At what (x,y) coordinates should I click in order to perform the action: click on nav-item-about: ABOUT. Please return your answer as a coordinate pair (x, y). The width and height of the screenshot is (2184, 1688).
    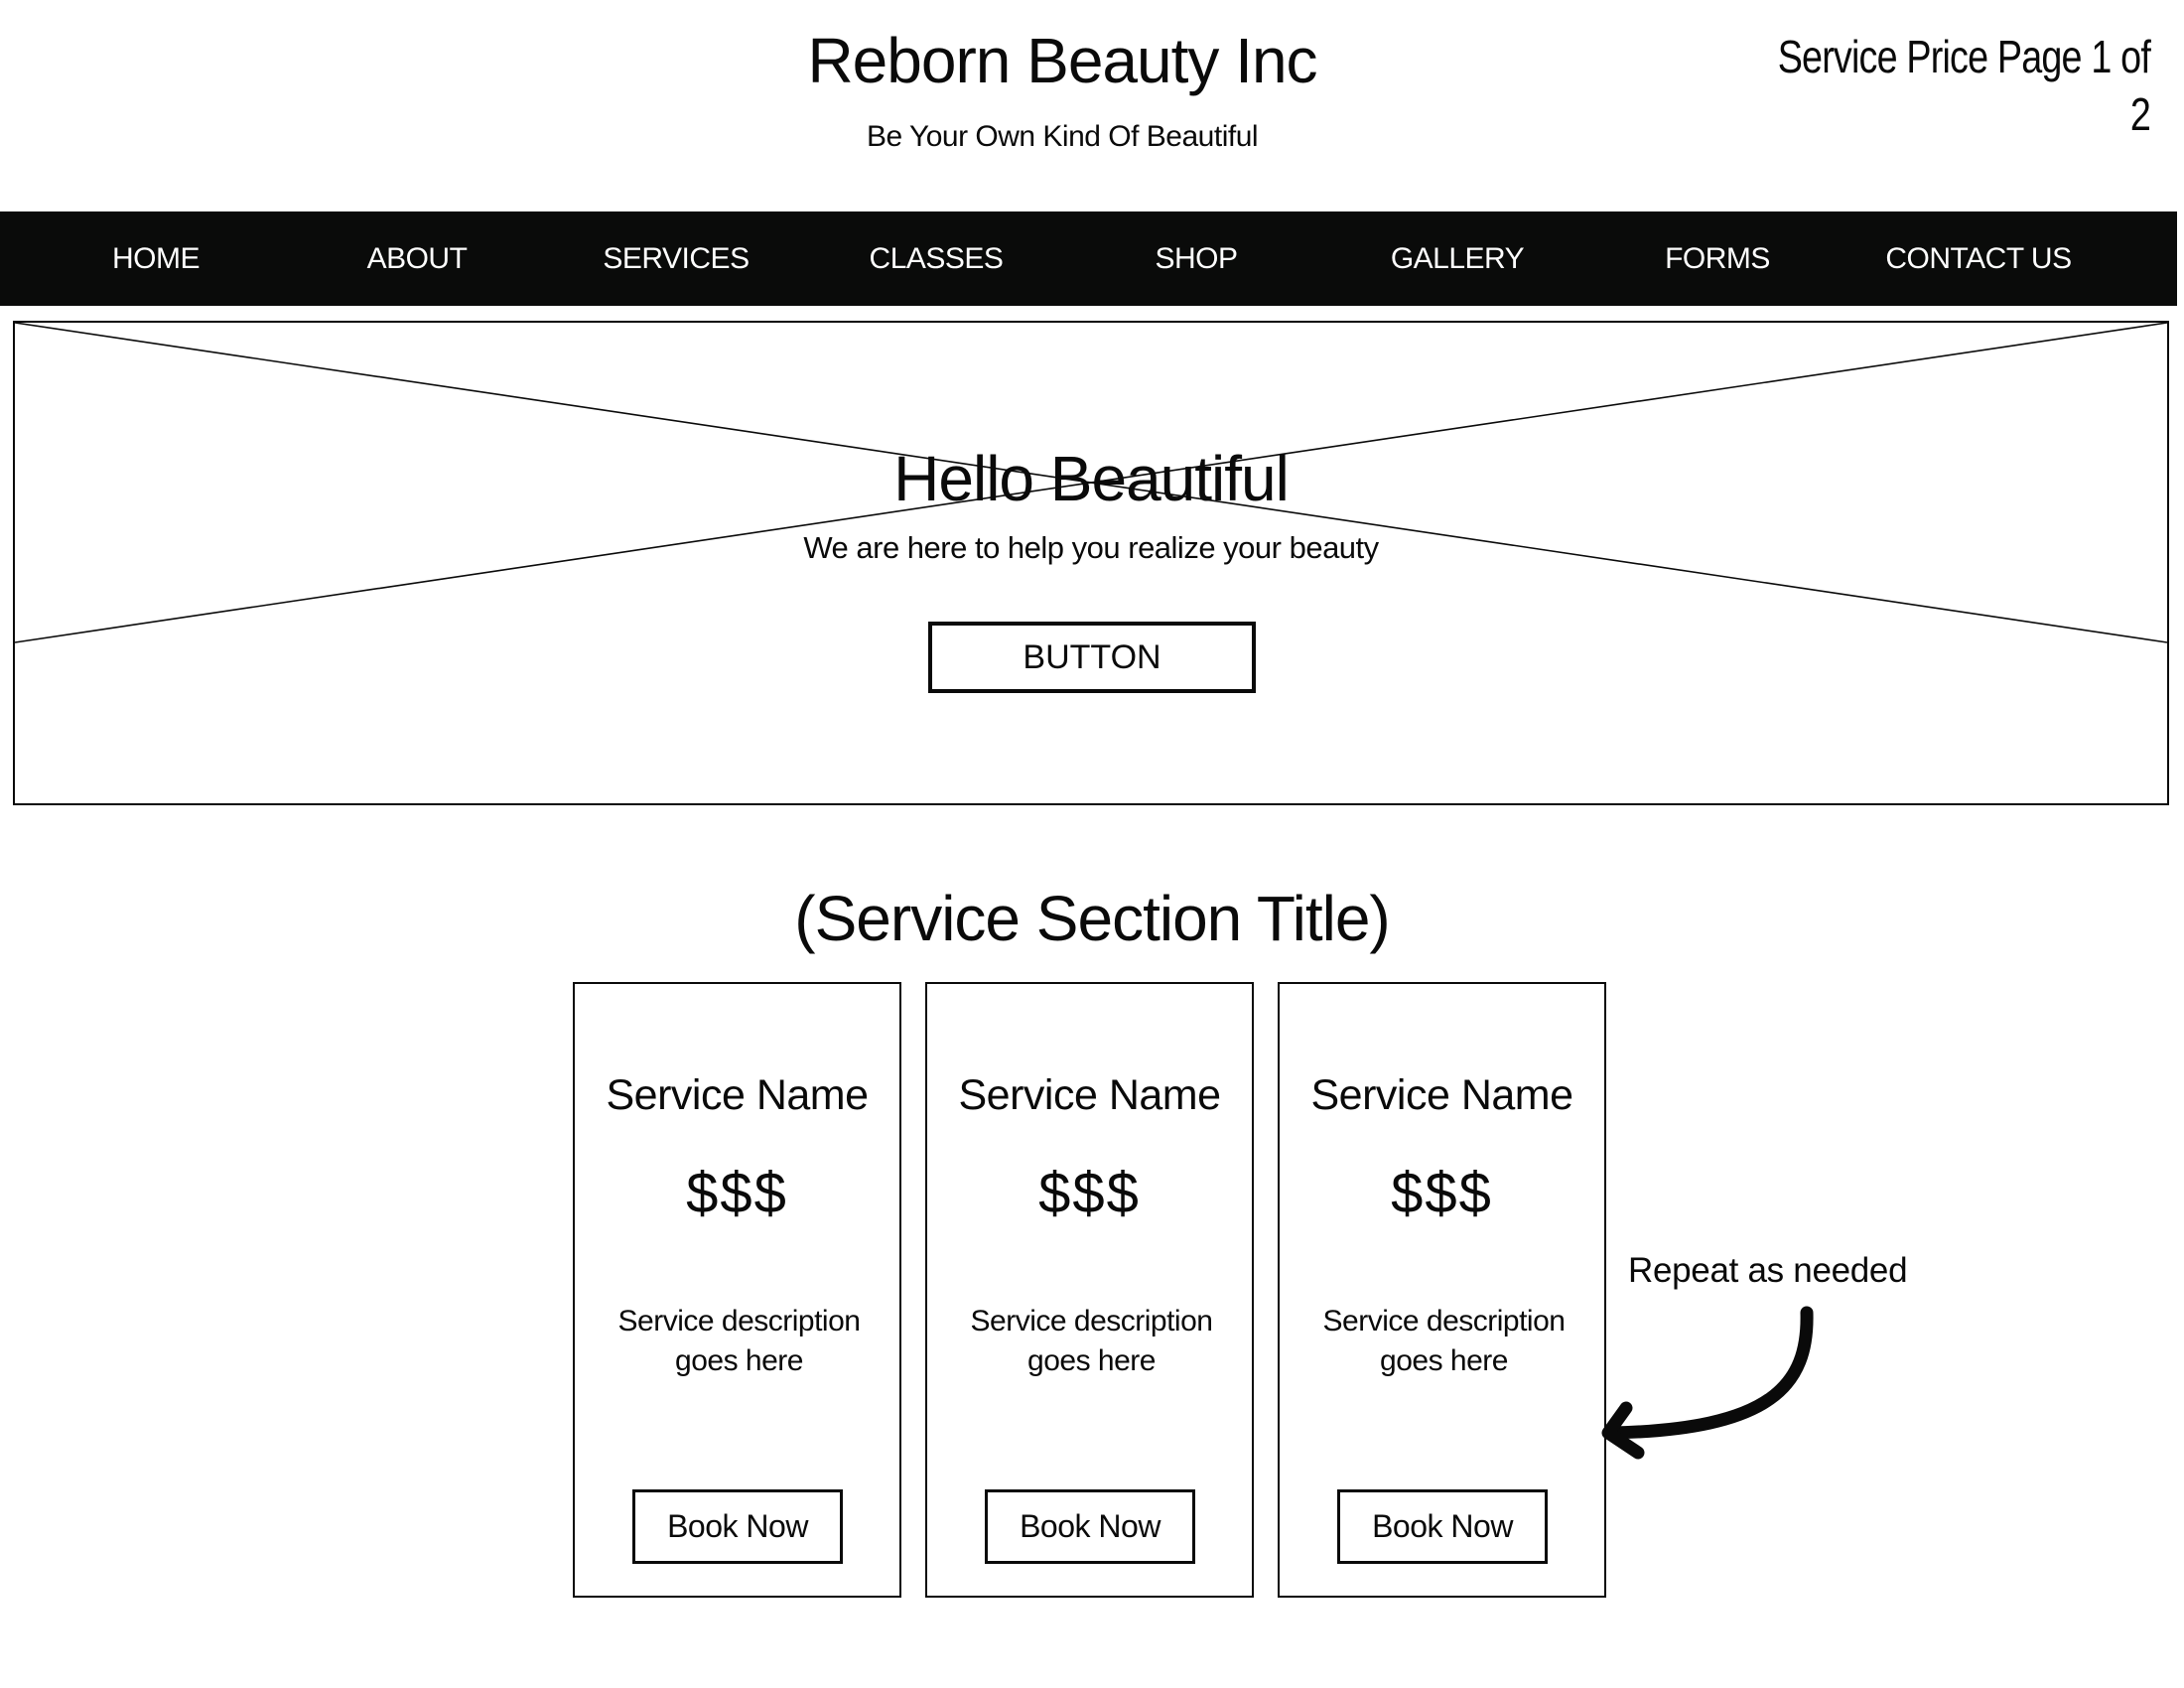
    Looking at the image, I should click on (417, 259).